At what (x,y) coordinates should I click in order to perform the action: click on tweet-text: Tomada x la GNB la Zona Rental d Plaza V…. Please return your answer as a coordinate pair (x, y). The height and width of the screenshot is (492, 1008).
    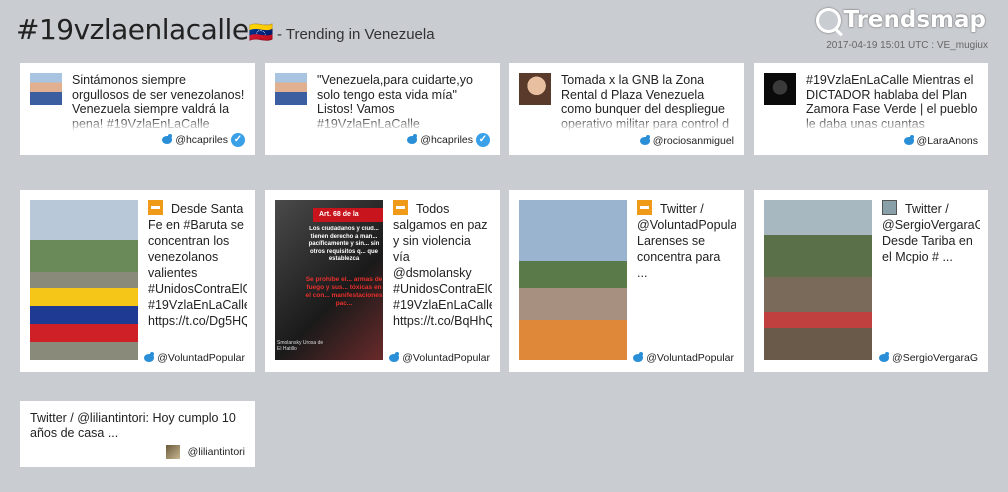
    Looking at the image, I should click on (647, 102).